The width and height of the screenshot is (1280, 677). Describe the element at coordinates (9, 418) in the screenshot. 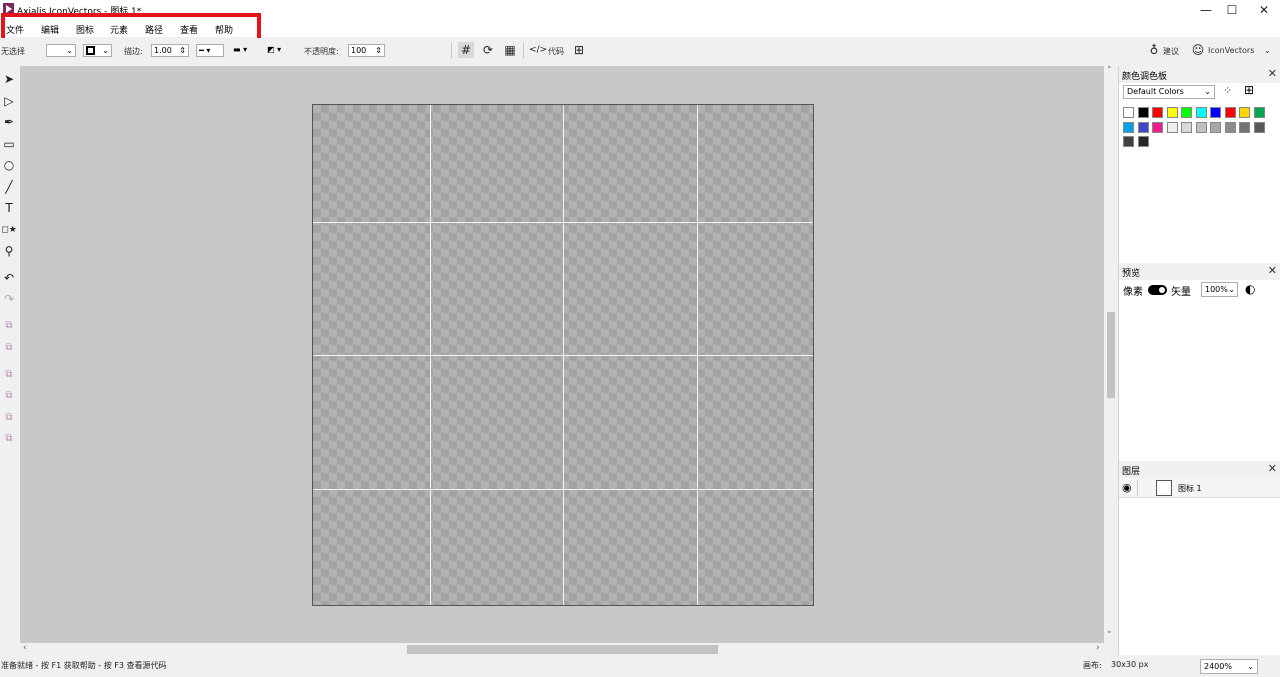

I see `group-icon: ⧉` at that location.